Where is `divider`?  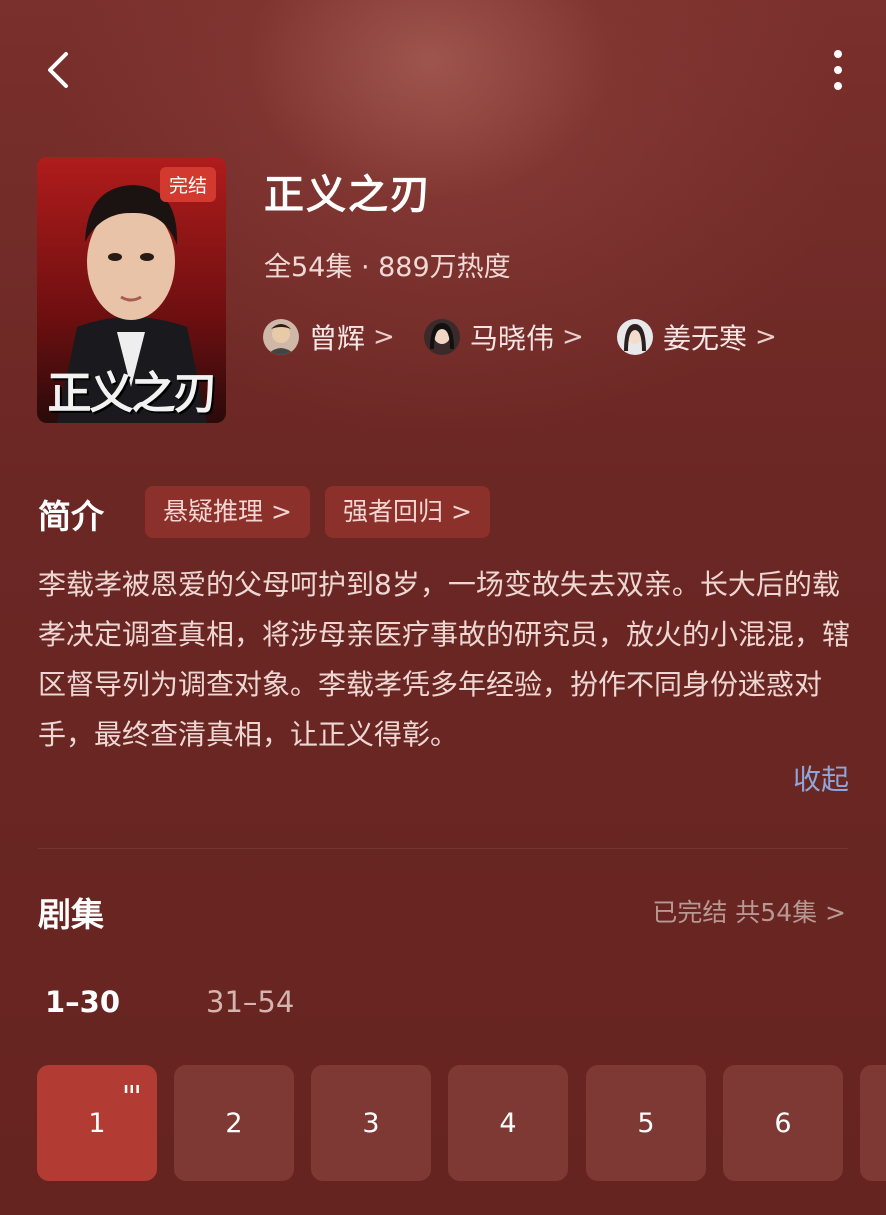
divider is located at coordinates (443, 848).